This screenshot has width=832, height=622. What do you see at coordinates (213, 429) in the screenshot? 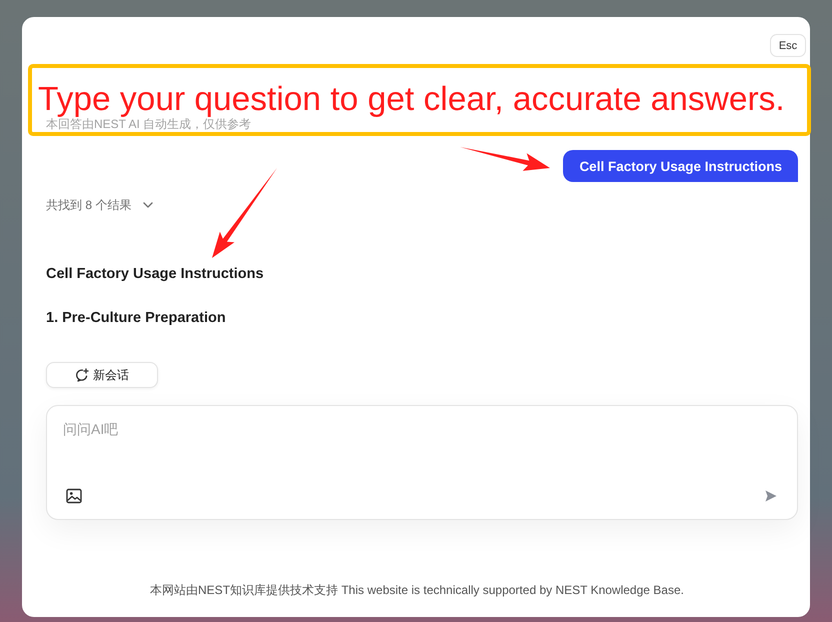
I see `message-input-field: 问问AI吧` at bounding box center [213, 429].